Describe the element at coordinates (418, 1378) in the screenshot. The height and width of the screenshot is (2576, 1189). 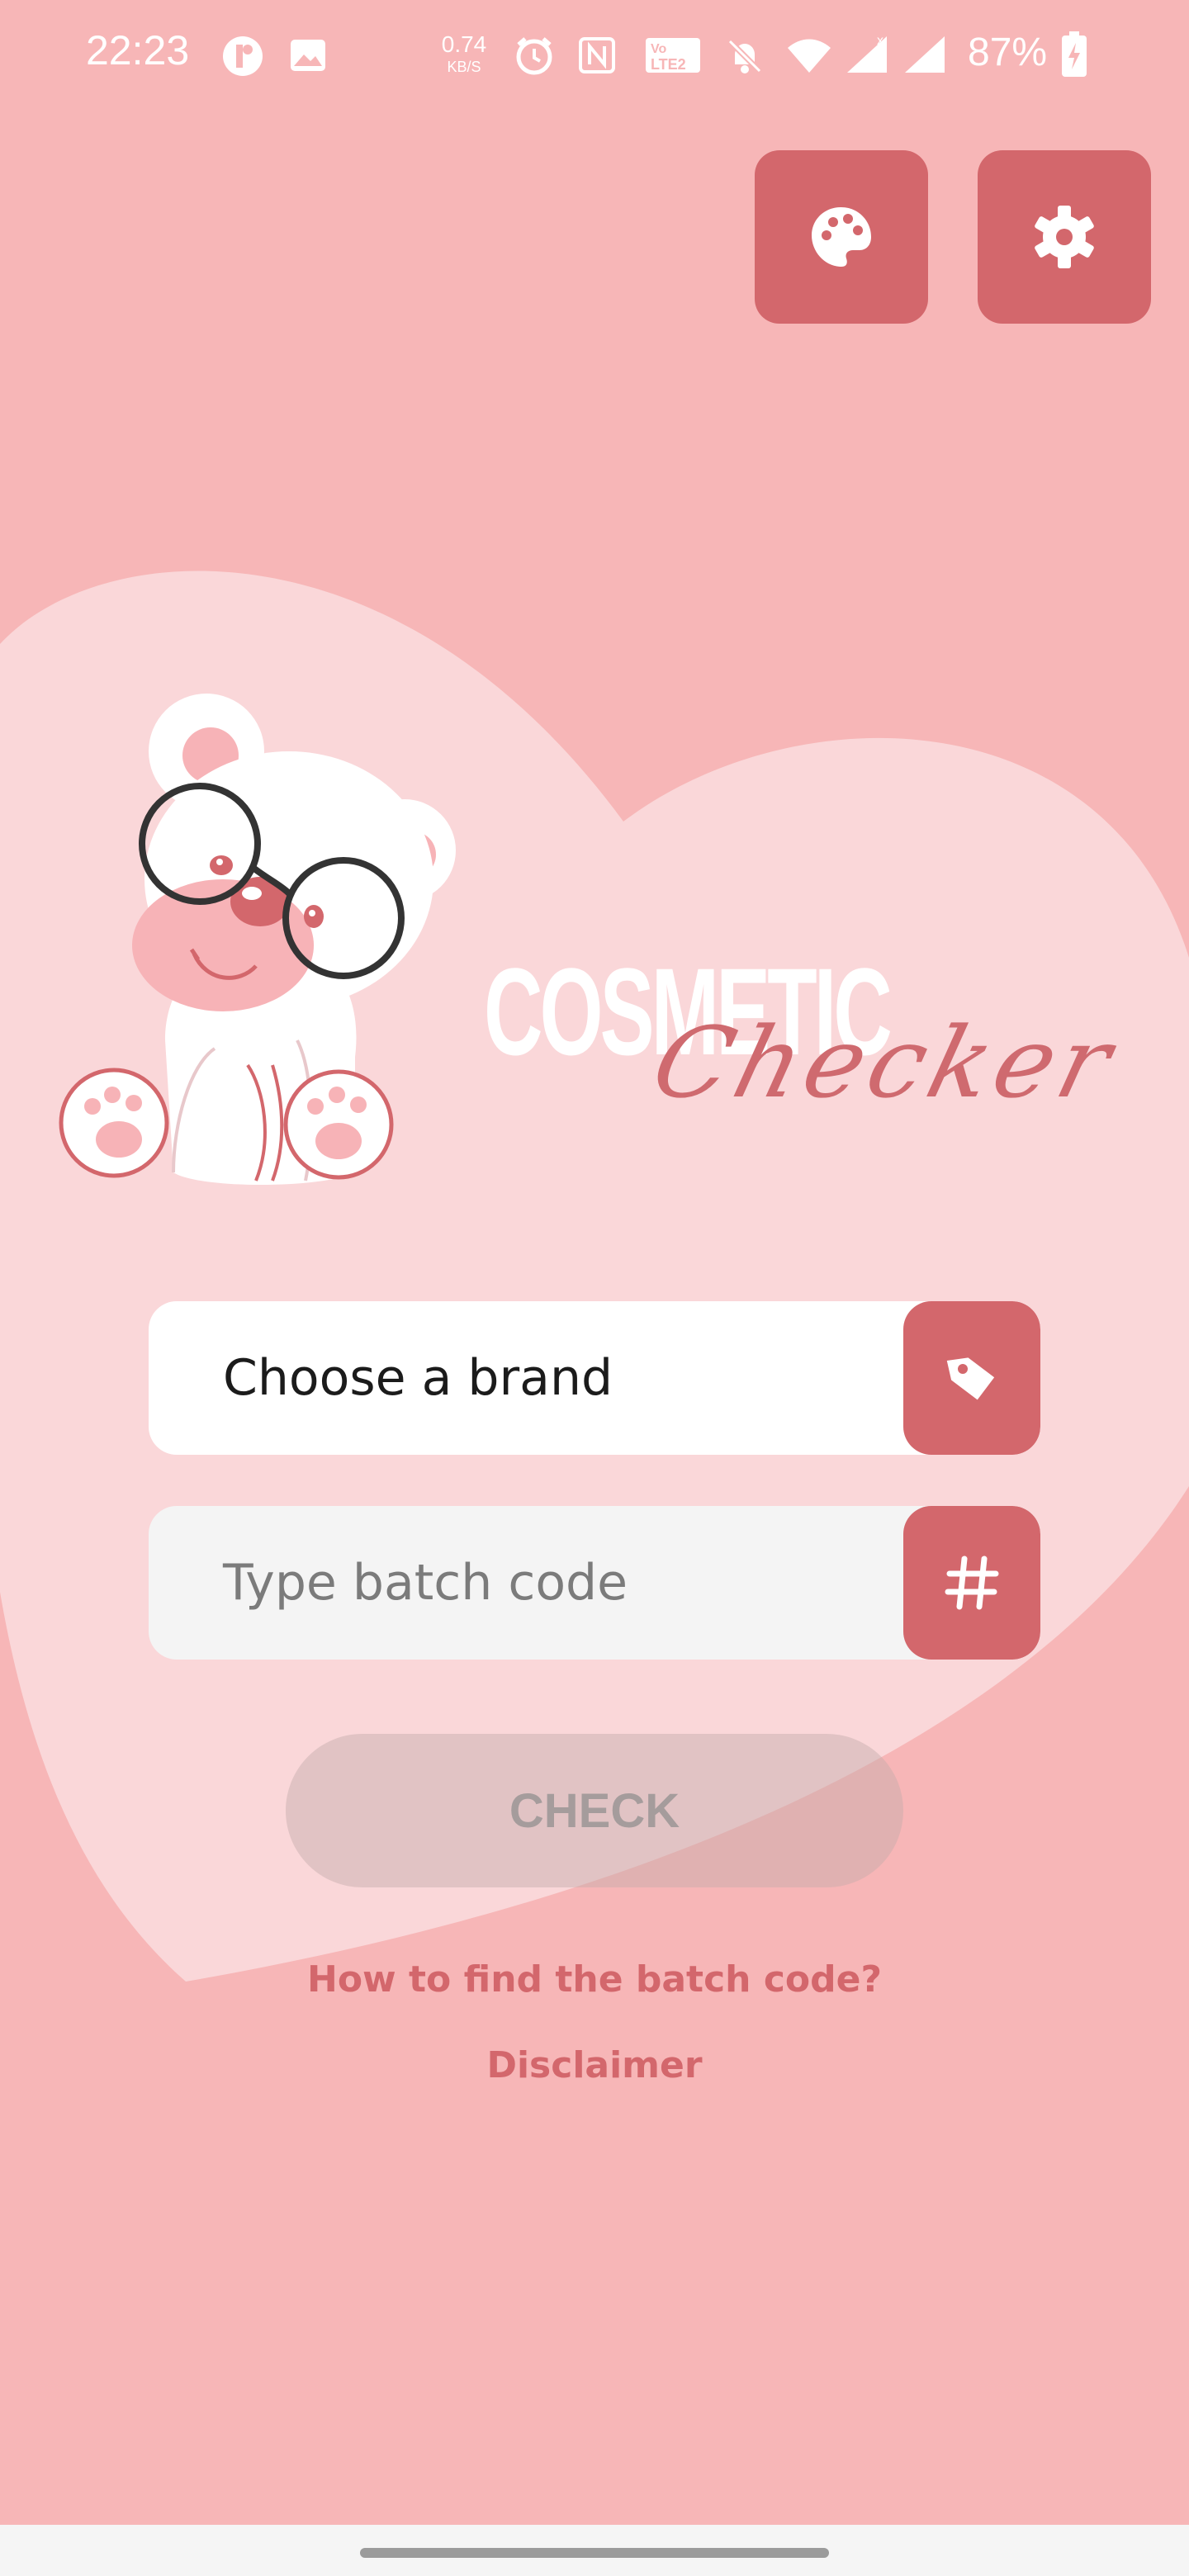
I see `brand-selector-value: Choose a brand` at that location.